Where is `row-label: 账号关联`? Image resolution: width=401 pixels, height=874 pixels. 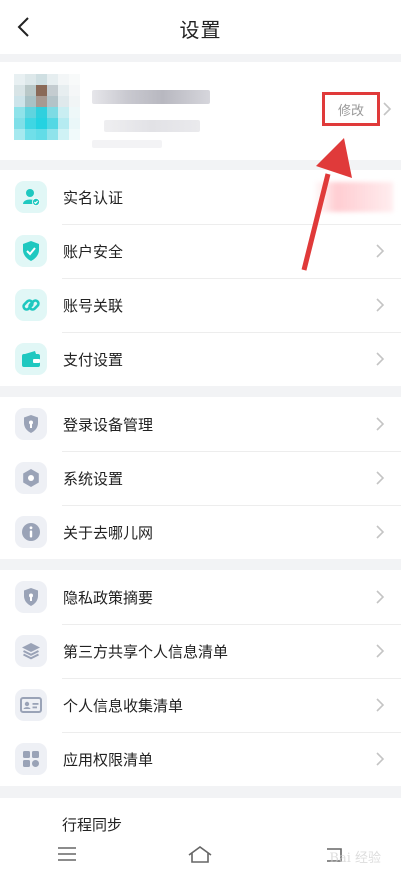 row-label: 账号关联 is located at coordinates (93, 305).